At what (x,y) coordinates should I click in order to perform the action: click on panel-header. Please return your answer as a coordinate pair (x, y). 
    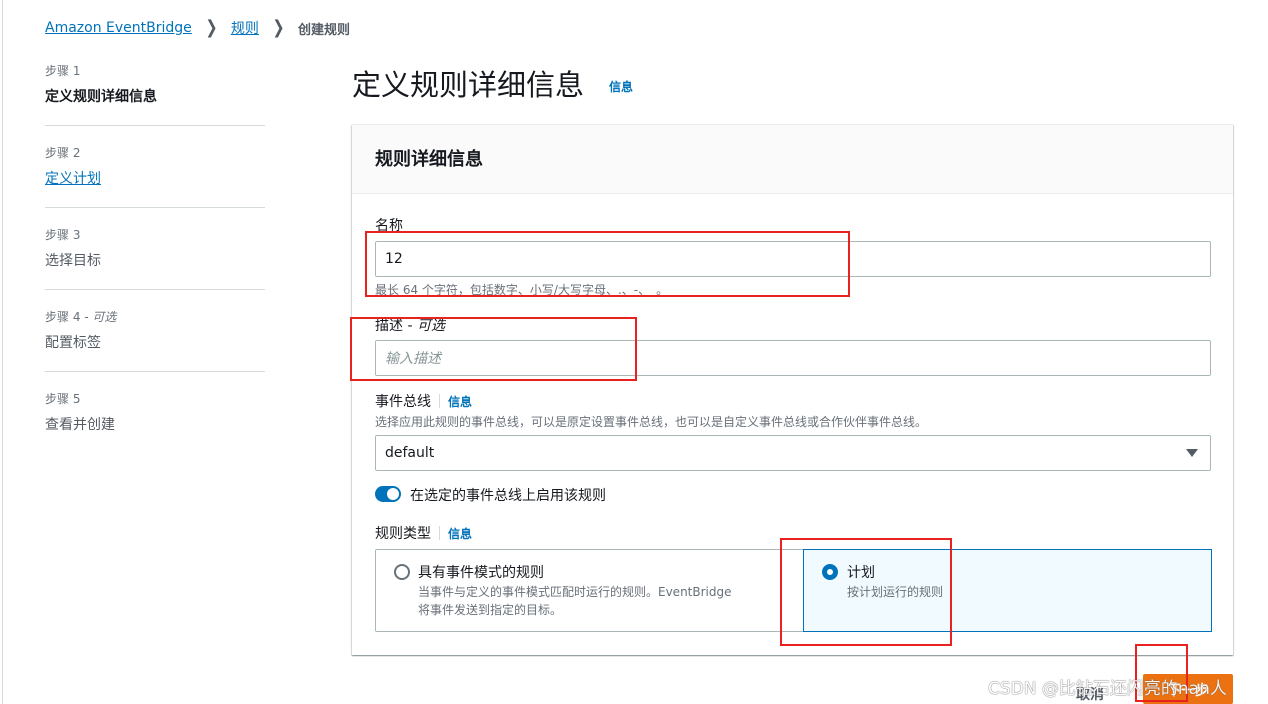
    Looking at the image, I should click on (792, 159).